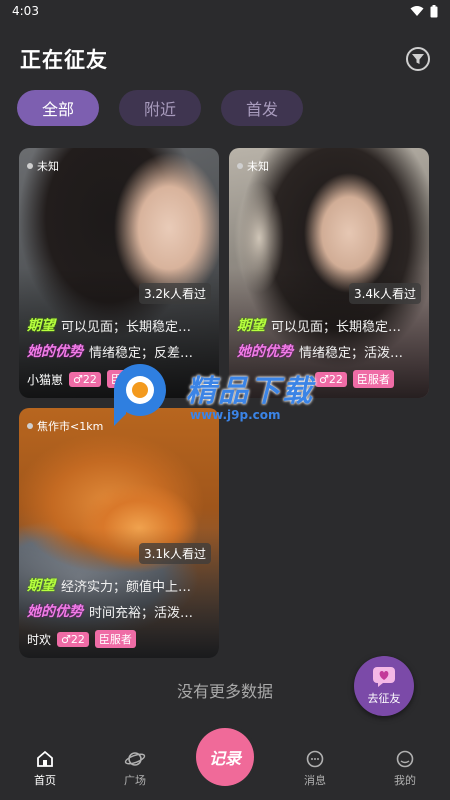 Image resolution: width=450 pixels, height=800 pixels. I want to click on filter-icon, so click(418, 59).